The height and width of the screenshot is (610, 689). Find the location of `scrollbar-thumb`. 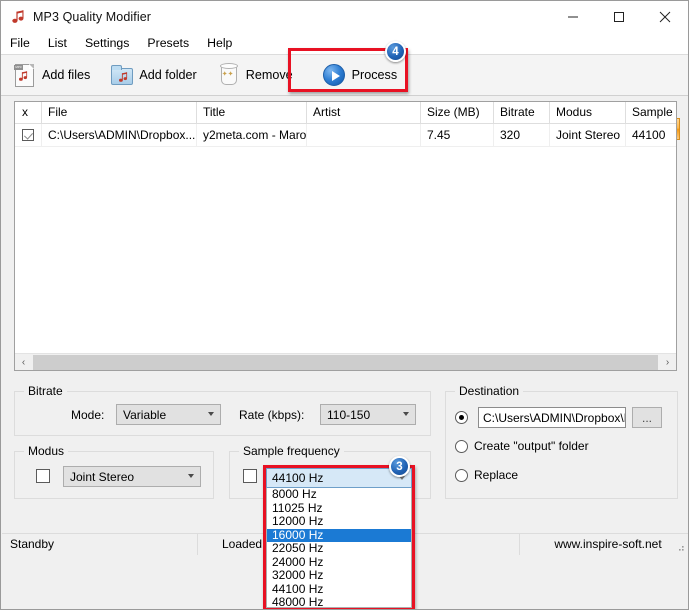

scrollbar-thumb is located at coordinates (345, 362).